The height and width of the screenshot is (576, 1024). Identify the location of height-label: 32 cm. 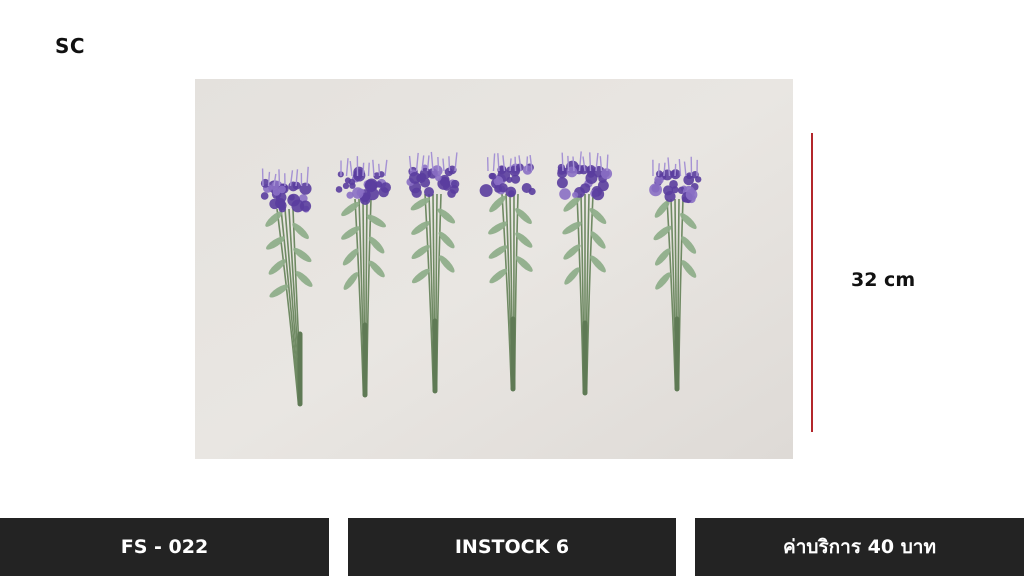
(883, 280).